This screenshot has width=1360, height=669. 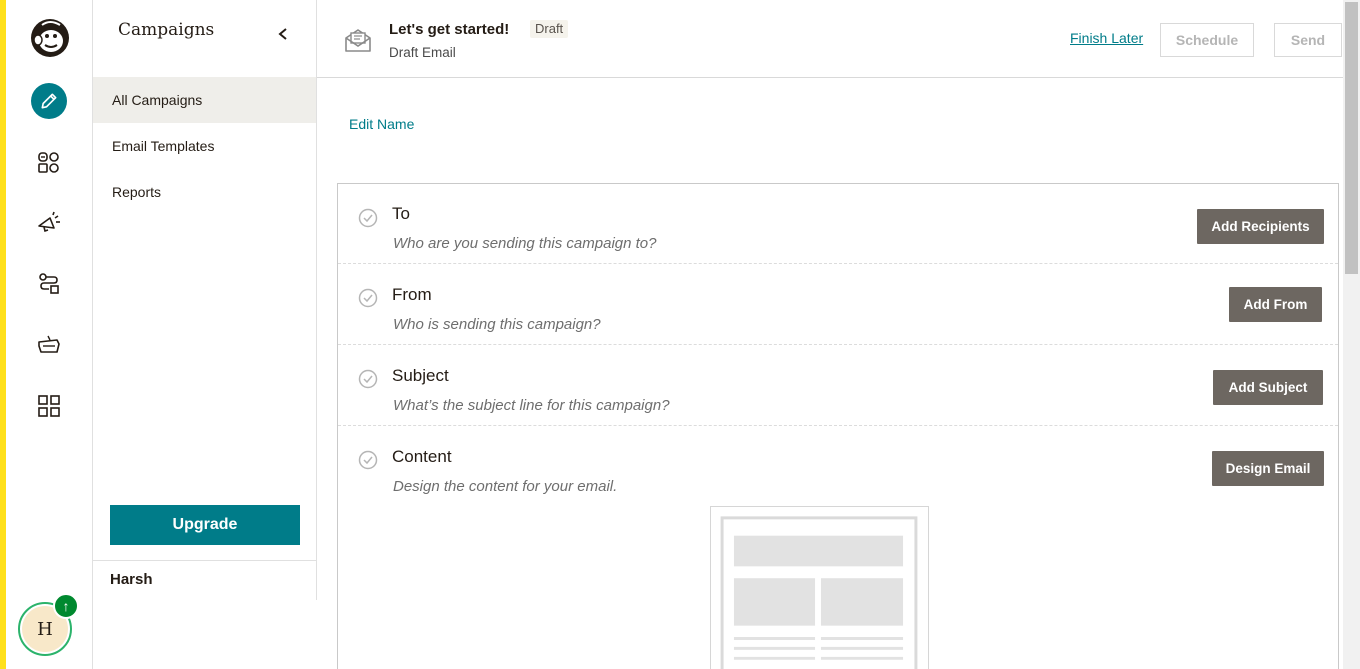 I want to click on design-email-button: Design Email, so click(x=1268, y=468).